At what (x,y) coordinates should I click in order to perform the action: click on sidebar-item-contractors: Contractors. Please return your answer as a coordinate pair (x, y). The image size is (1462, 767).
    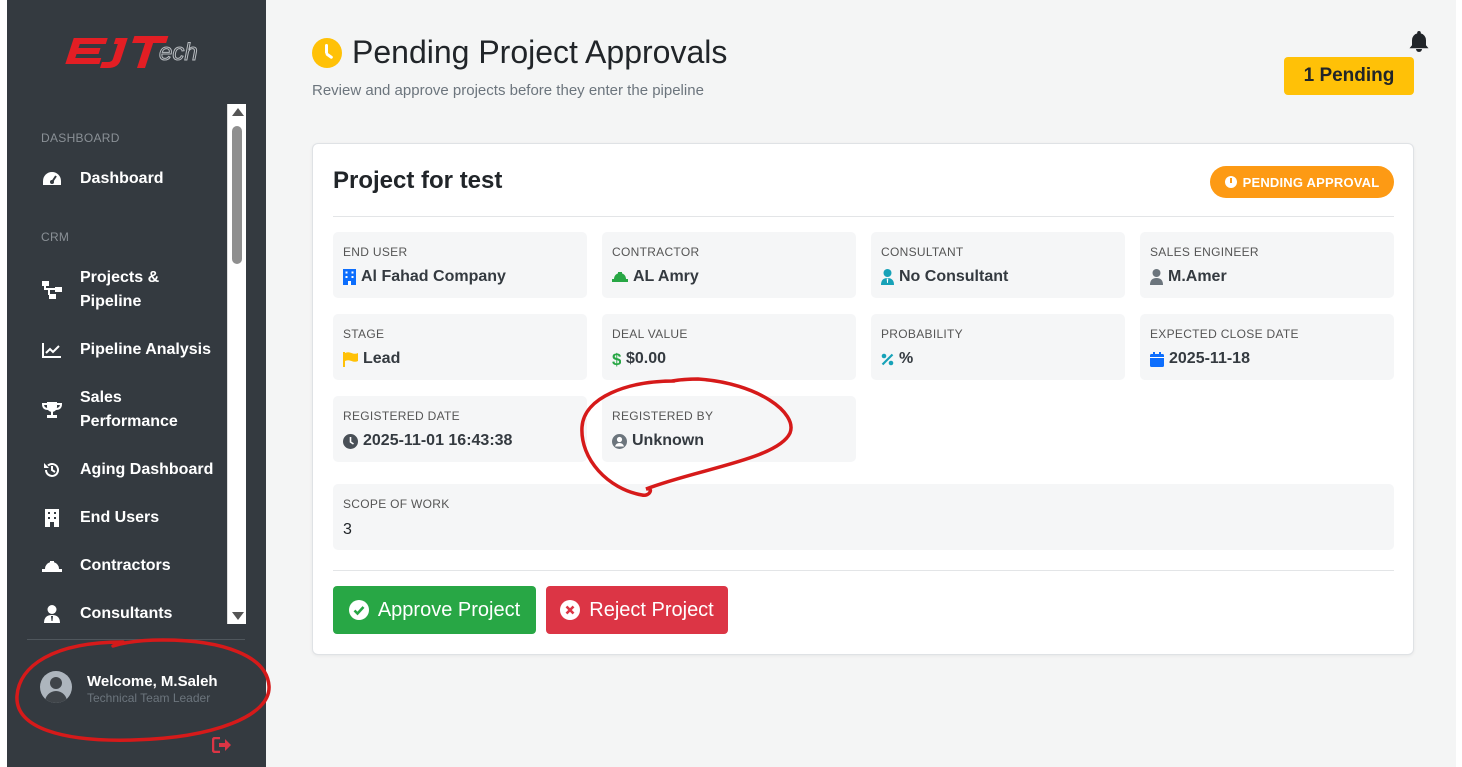
    Looking at the image, I should click on (117, 566).